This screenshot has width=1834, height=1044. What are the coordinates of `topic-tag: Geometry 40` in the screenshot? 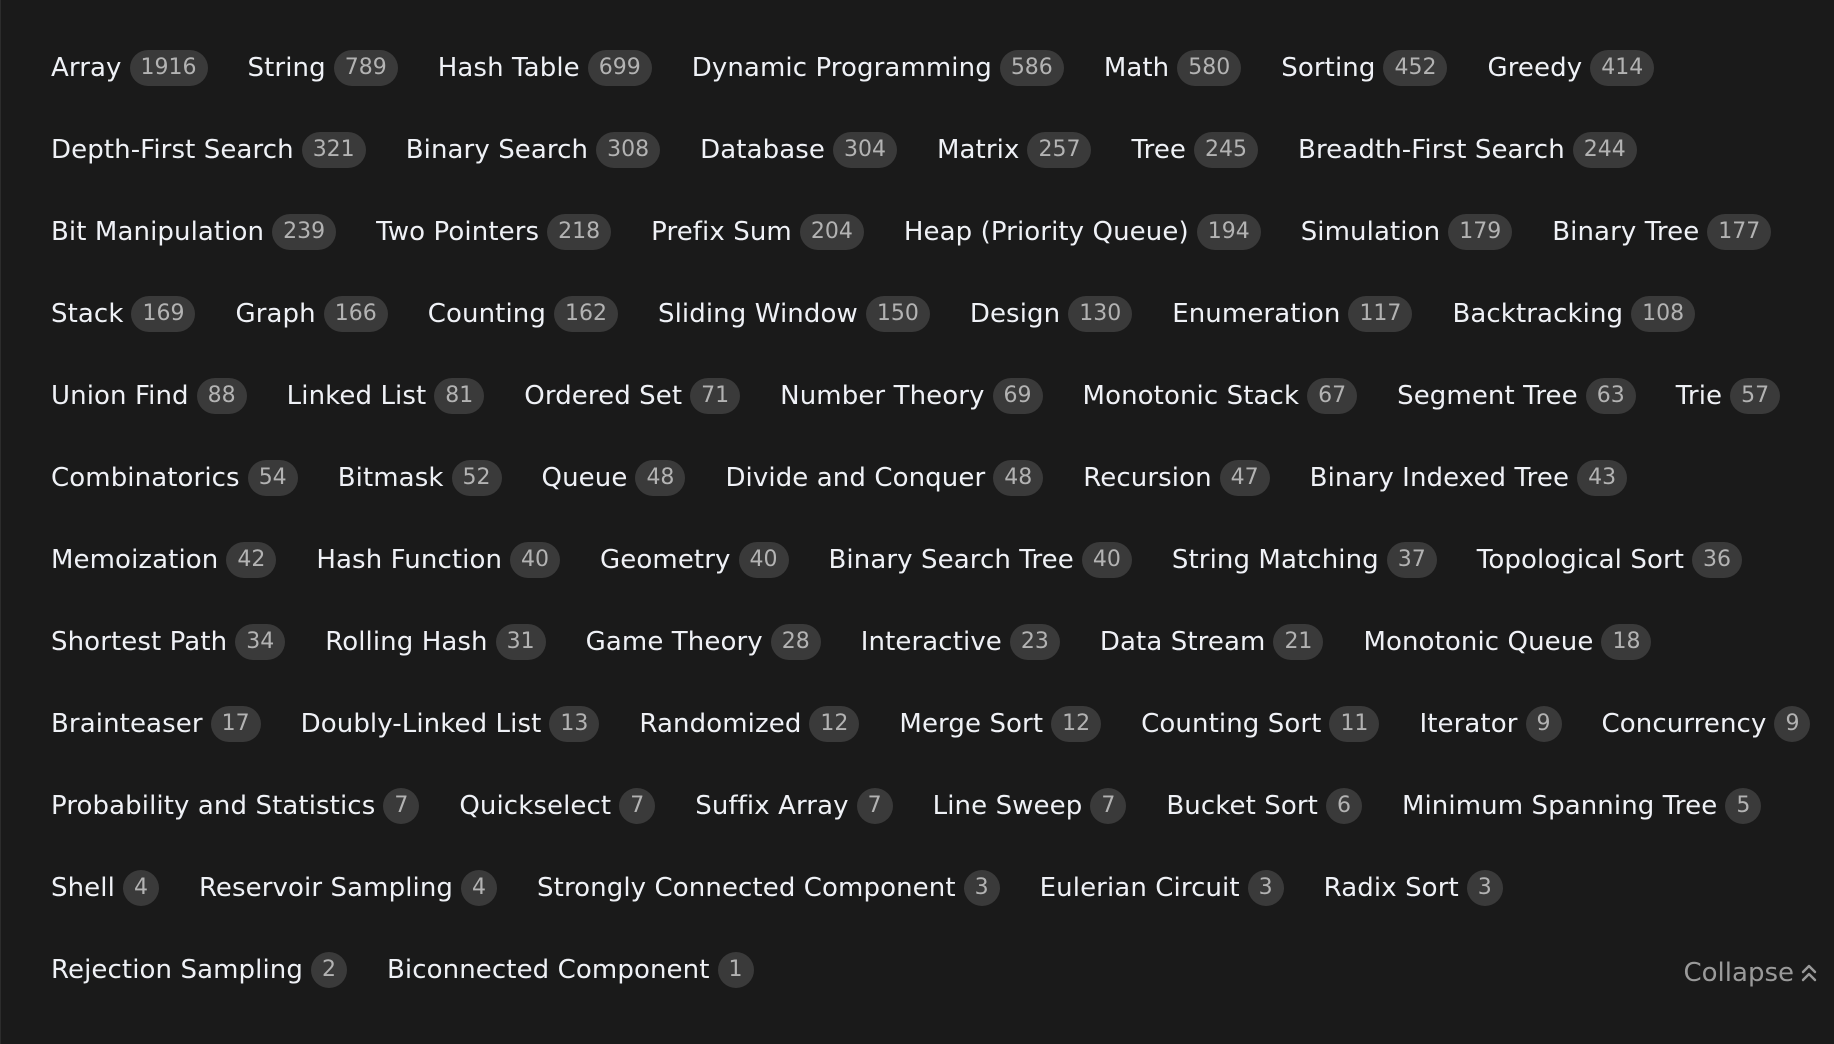 It's located at (694, 560).